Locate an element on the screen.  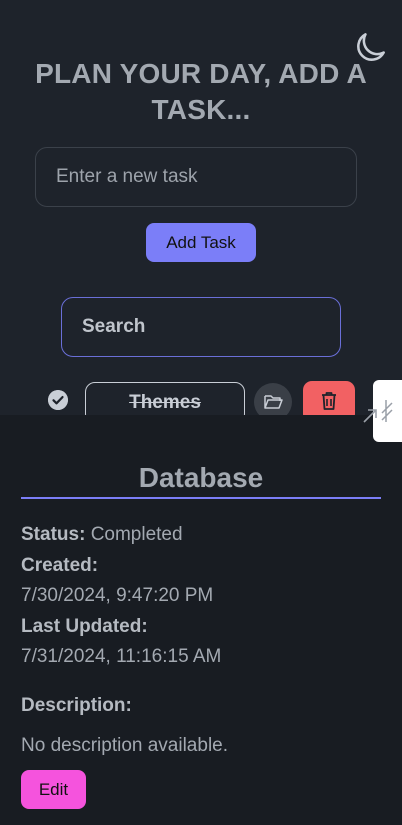
description-value: No description available. is located at coordinates (125, 745).